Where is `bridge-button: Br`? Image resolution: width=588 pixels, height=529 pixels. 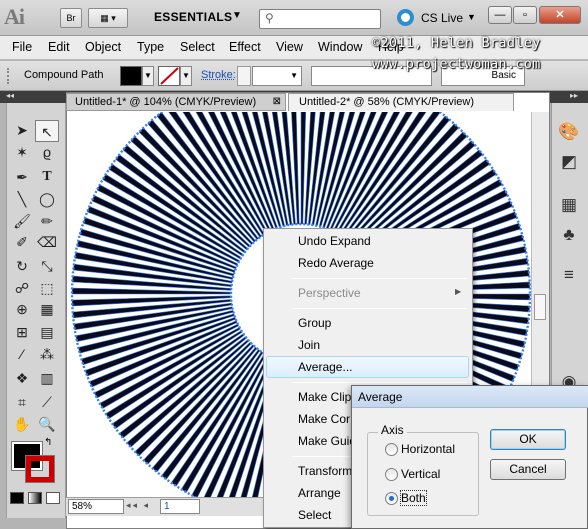
bridge-button: Br is located at coordinates (71, 18).